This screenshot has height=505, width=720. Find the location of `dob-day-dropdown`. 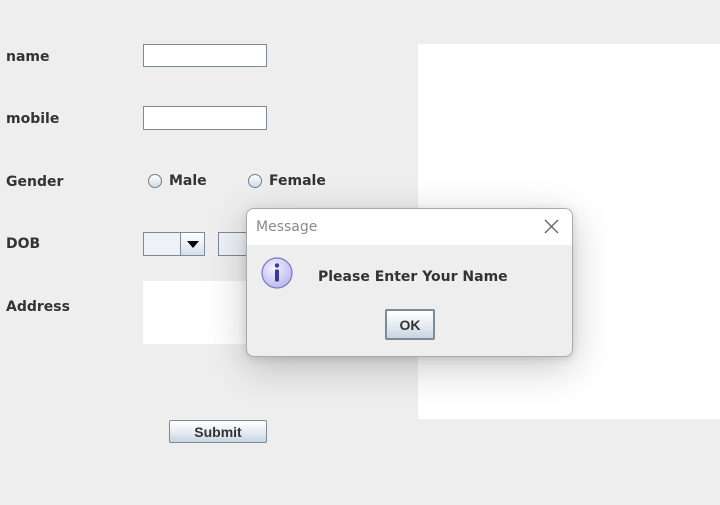

dob-day-dropdown is located at coordinates (174, 244).